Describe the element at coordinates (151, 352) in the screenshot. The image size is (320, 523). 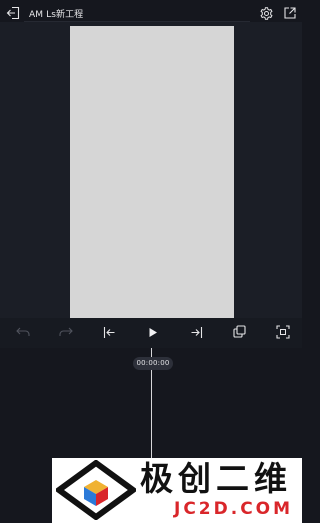
I see `playhead-line-top` at that location.